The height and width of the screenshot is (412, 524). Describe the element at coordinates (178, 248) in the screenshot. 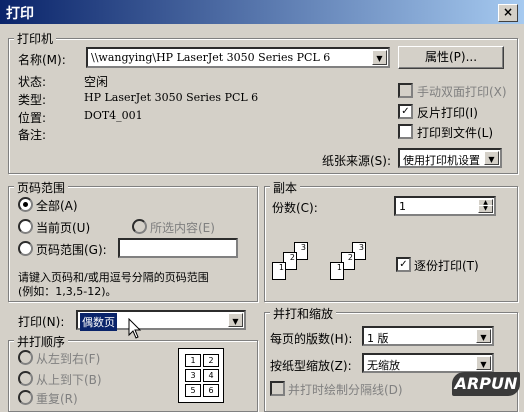

I see `page-range-input` at that location.